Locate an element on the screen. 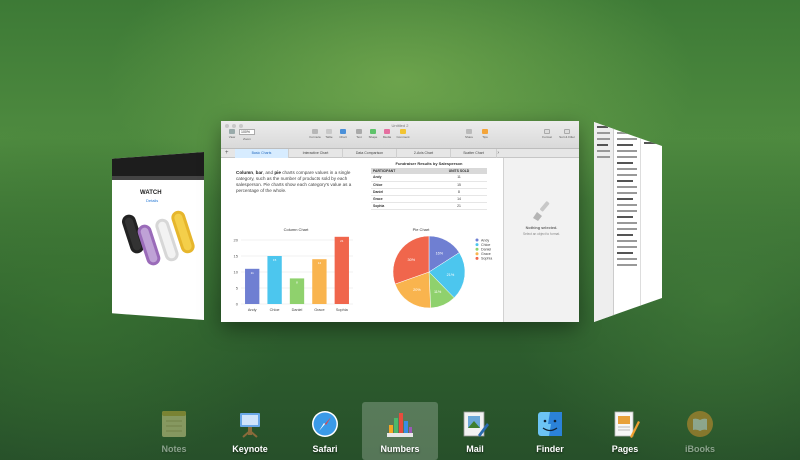  watch-page-title: WATCH is located at coordinates (151, 193).